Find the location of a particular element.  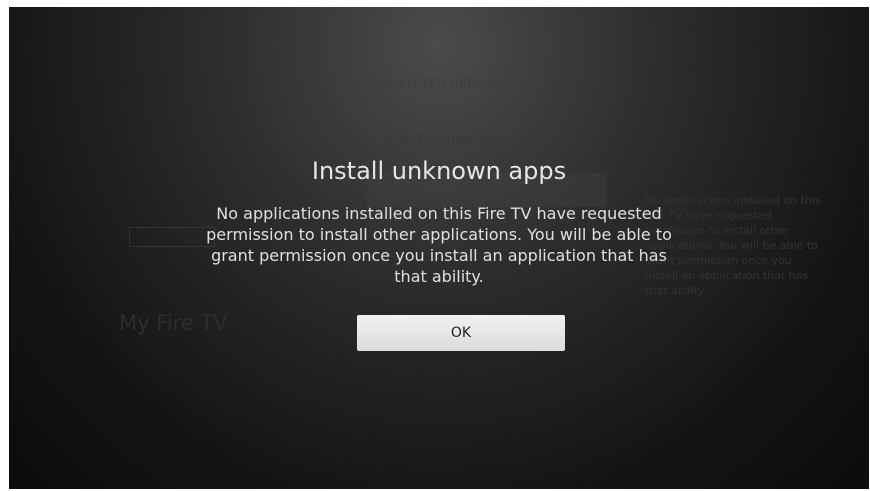

dialog-title: Install unknown apps is located at coordinates (439, 171).